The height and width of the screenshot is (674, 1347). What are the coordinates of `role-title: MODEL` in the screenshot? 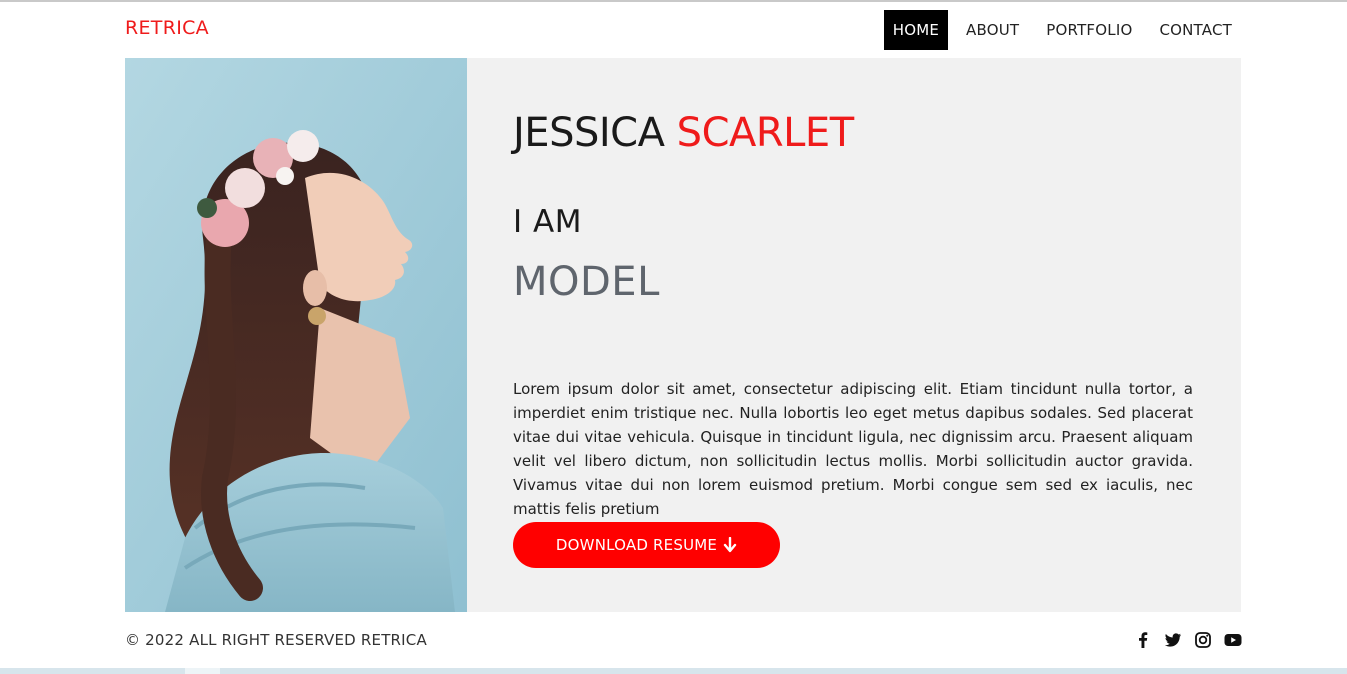 It's located at (586, 282).